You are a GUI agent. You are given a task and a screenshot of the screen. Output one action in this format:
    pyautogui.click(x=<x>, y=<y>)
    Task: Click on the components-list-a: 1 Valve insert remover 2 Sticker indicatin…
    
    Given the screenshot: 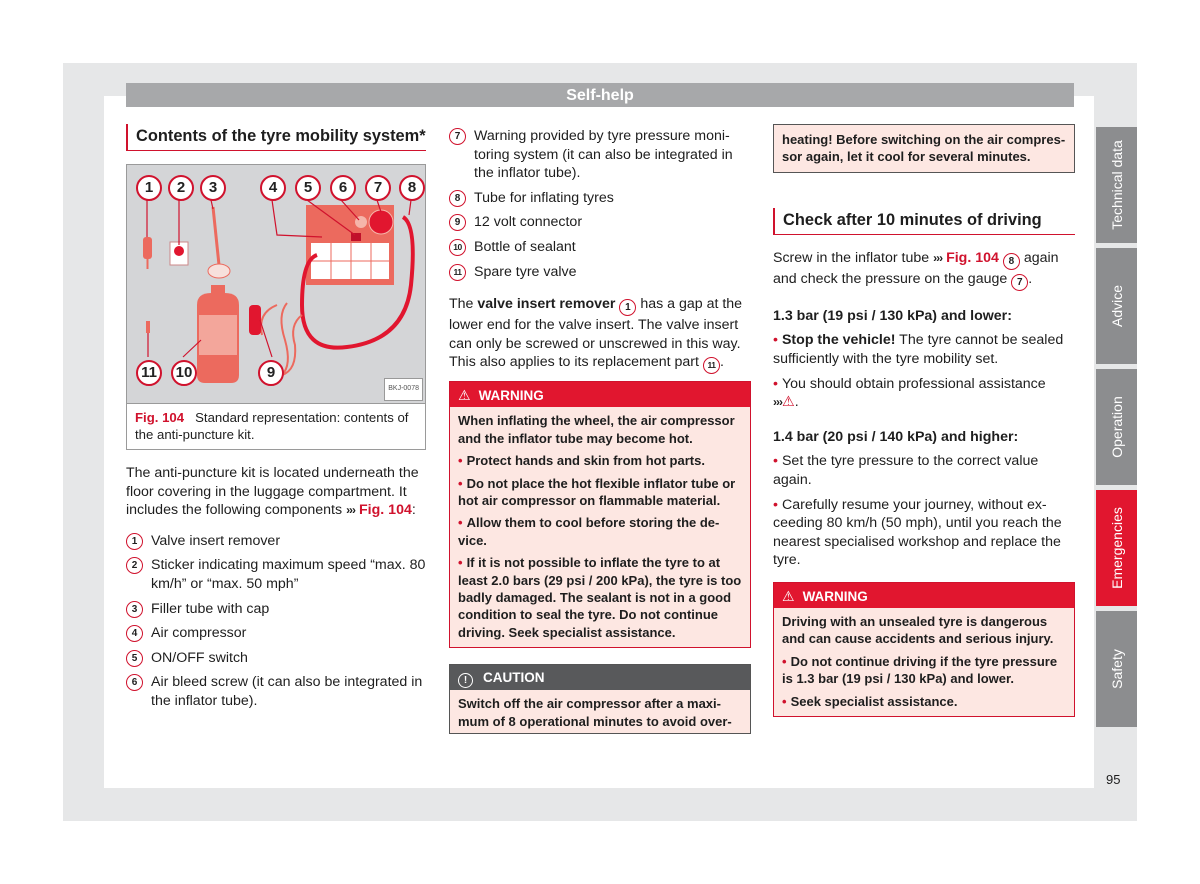 What is the action you would take?
    pyautogui.click(x=276, y=621)
    